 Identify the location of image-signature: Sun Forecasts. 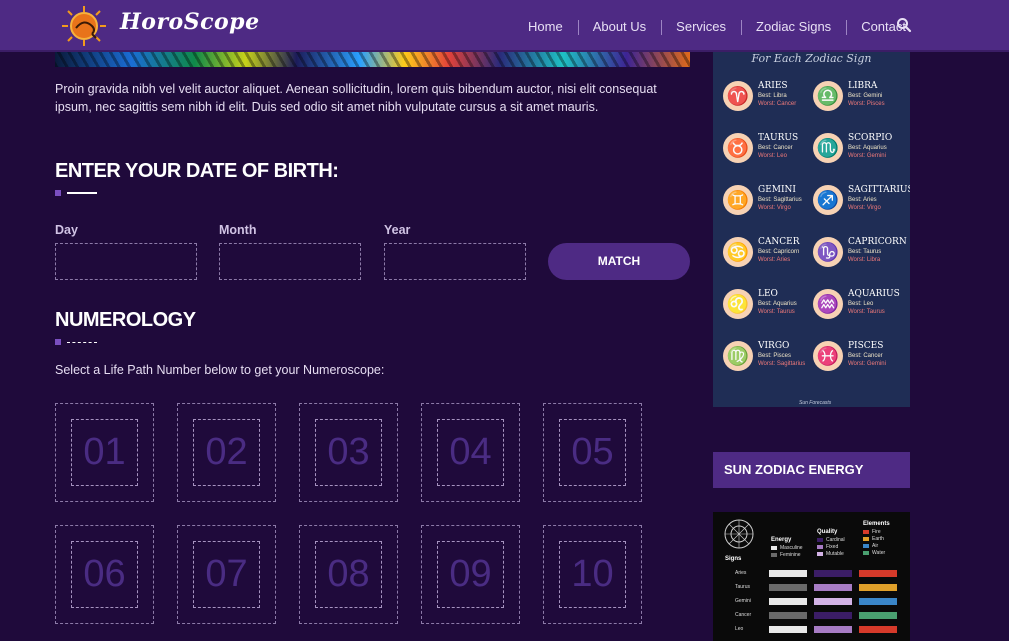
(815, 403).